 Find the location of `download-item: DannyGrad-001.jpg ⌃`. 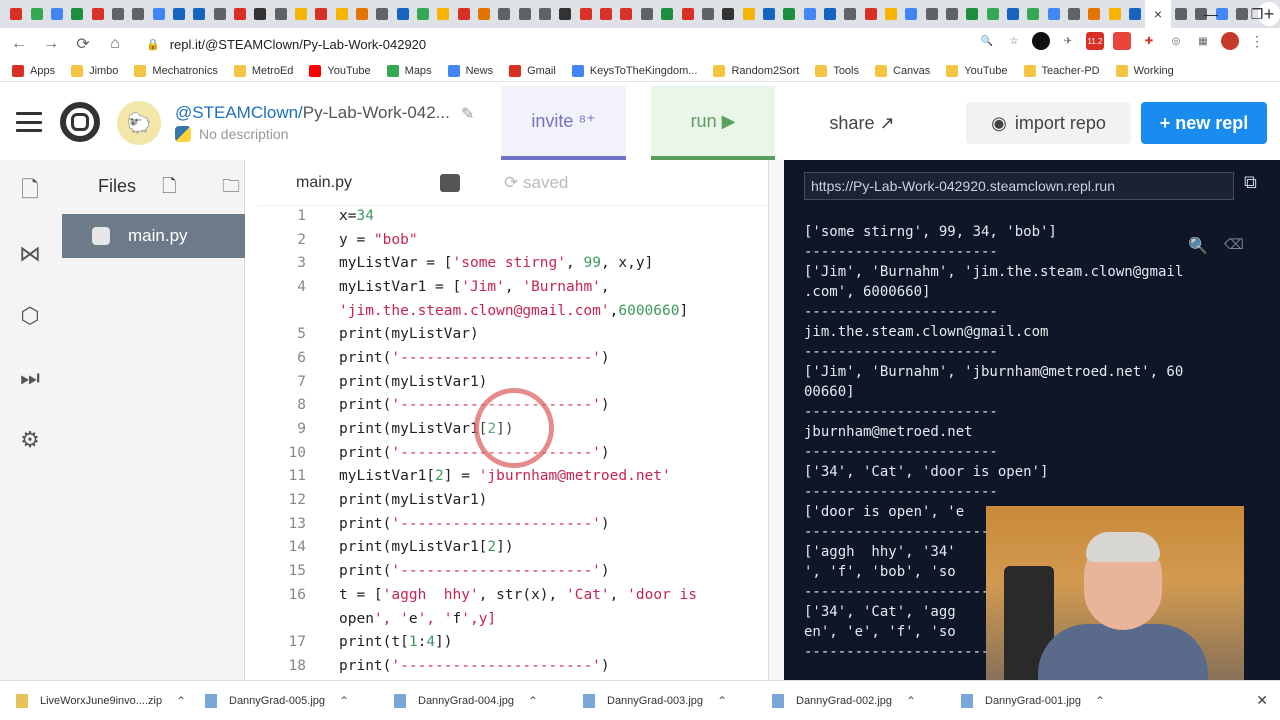

download-item: DannyGrad-001.jpg ⌃ is located at coordinates (1055, 700).